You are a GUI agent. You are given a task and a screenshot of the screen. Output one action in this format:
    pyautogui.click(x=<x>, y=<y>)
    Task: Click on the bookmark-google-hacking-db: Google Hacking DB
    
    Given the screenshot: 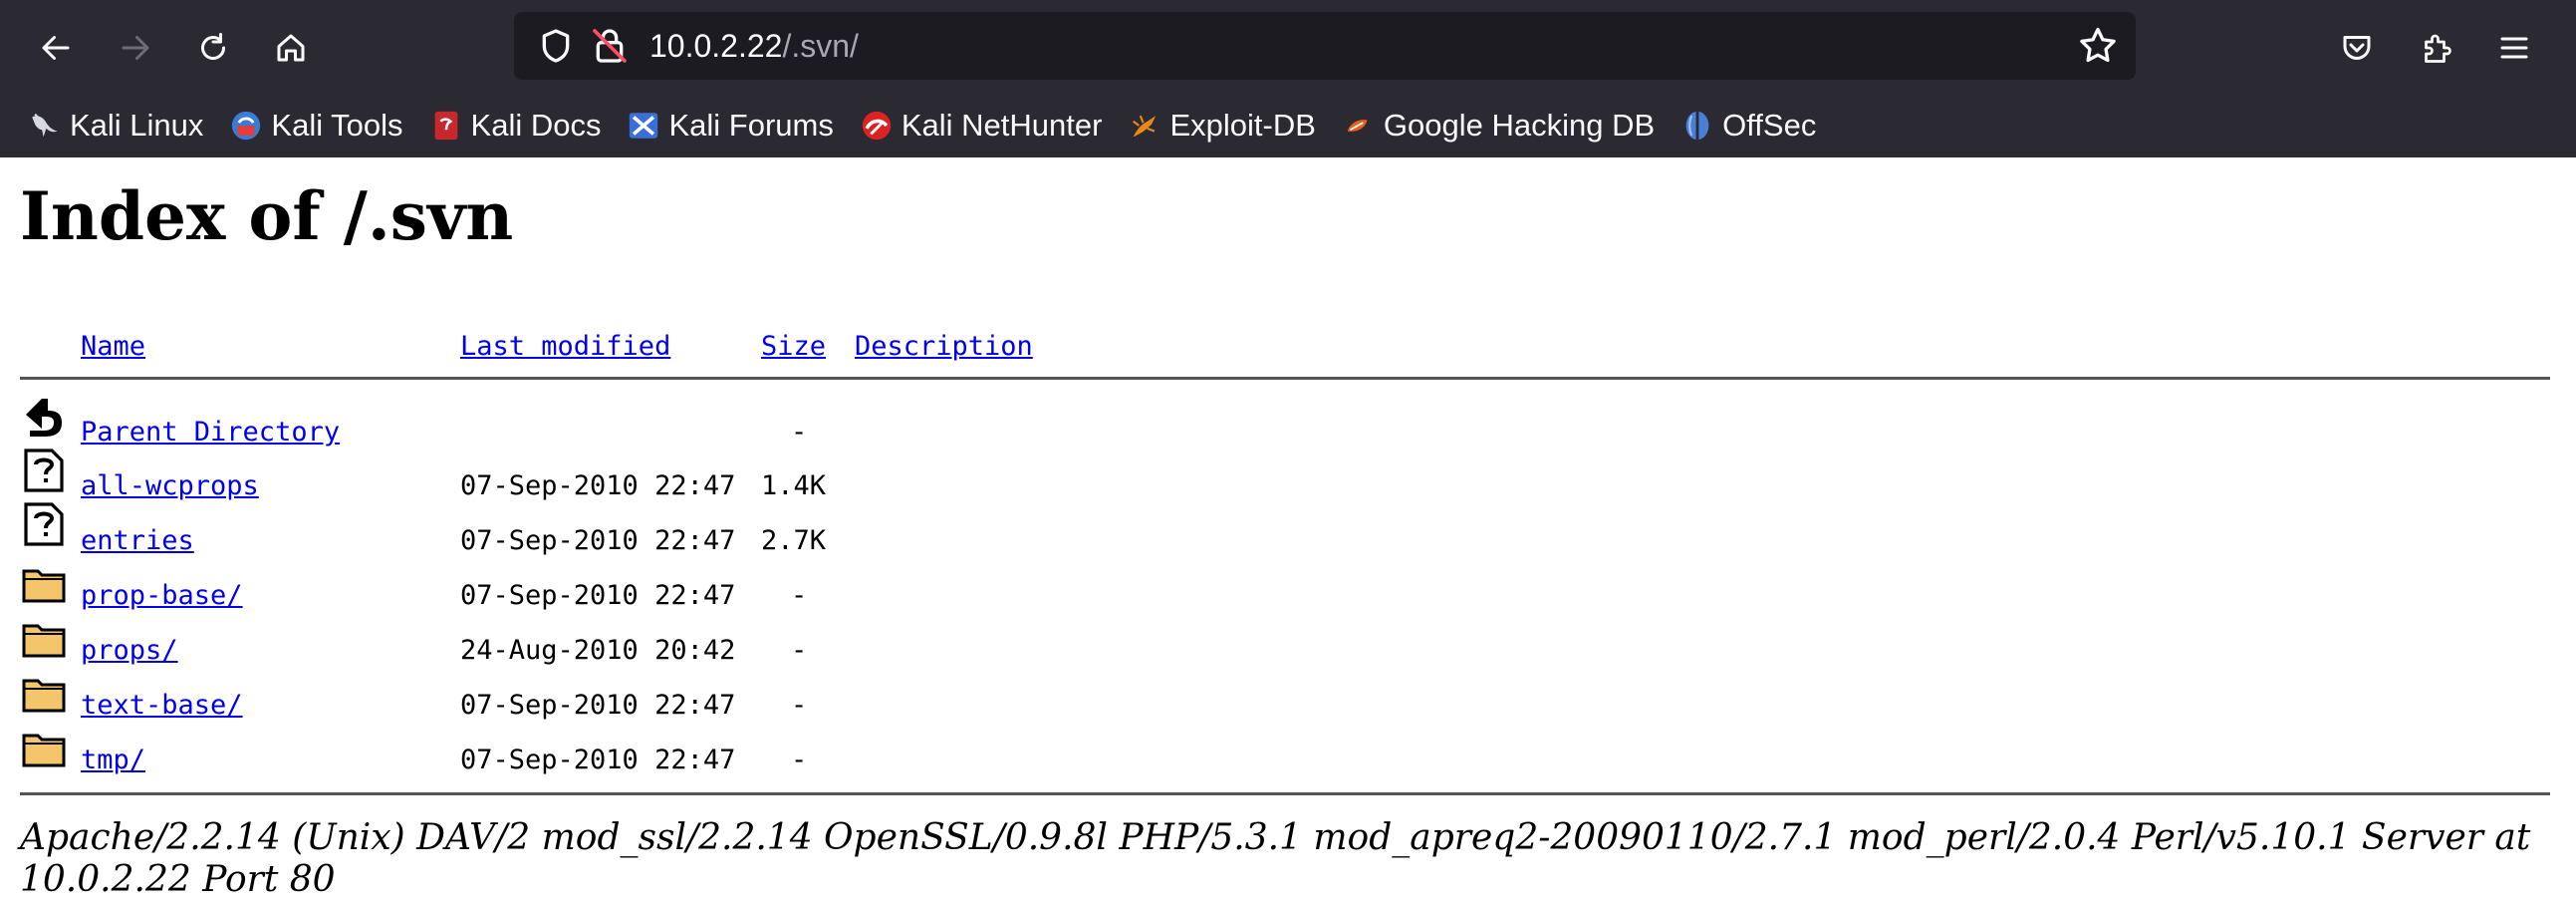 What is the action you would take?
    pyautogui.click(x=1498, y=126)
    